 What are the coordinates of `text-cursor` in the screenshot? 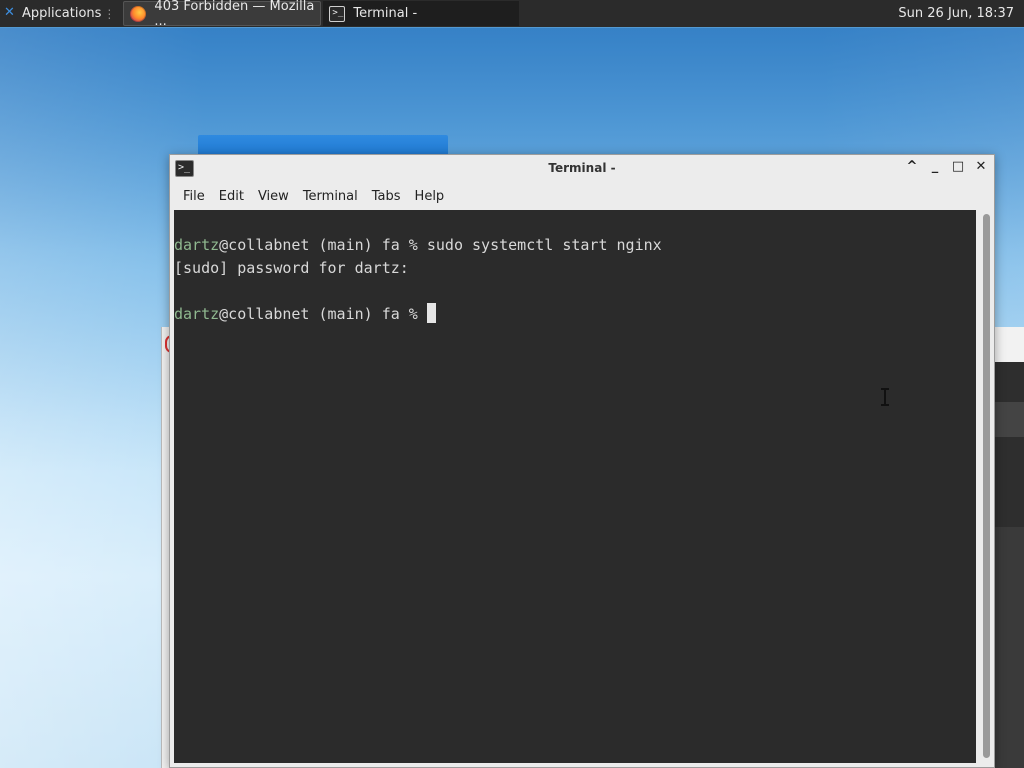 It's located at (431, 313).